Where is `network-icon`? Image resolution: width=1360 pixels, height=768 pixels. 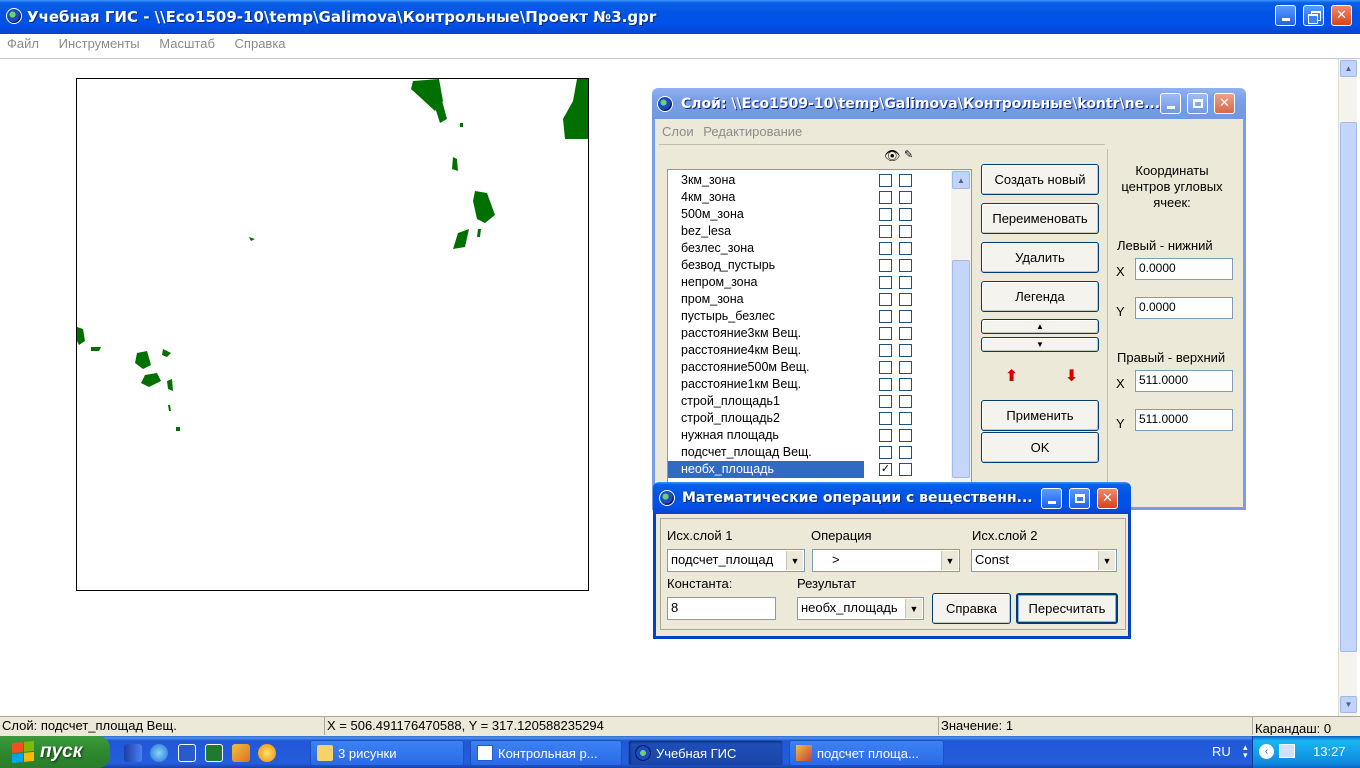 network-icon is located at coordinates (1287, 751).